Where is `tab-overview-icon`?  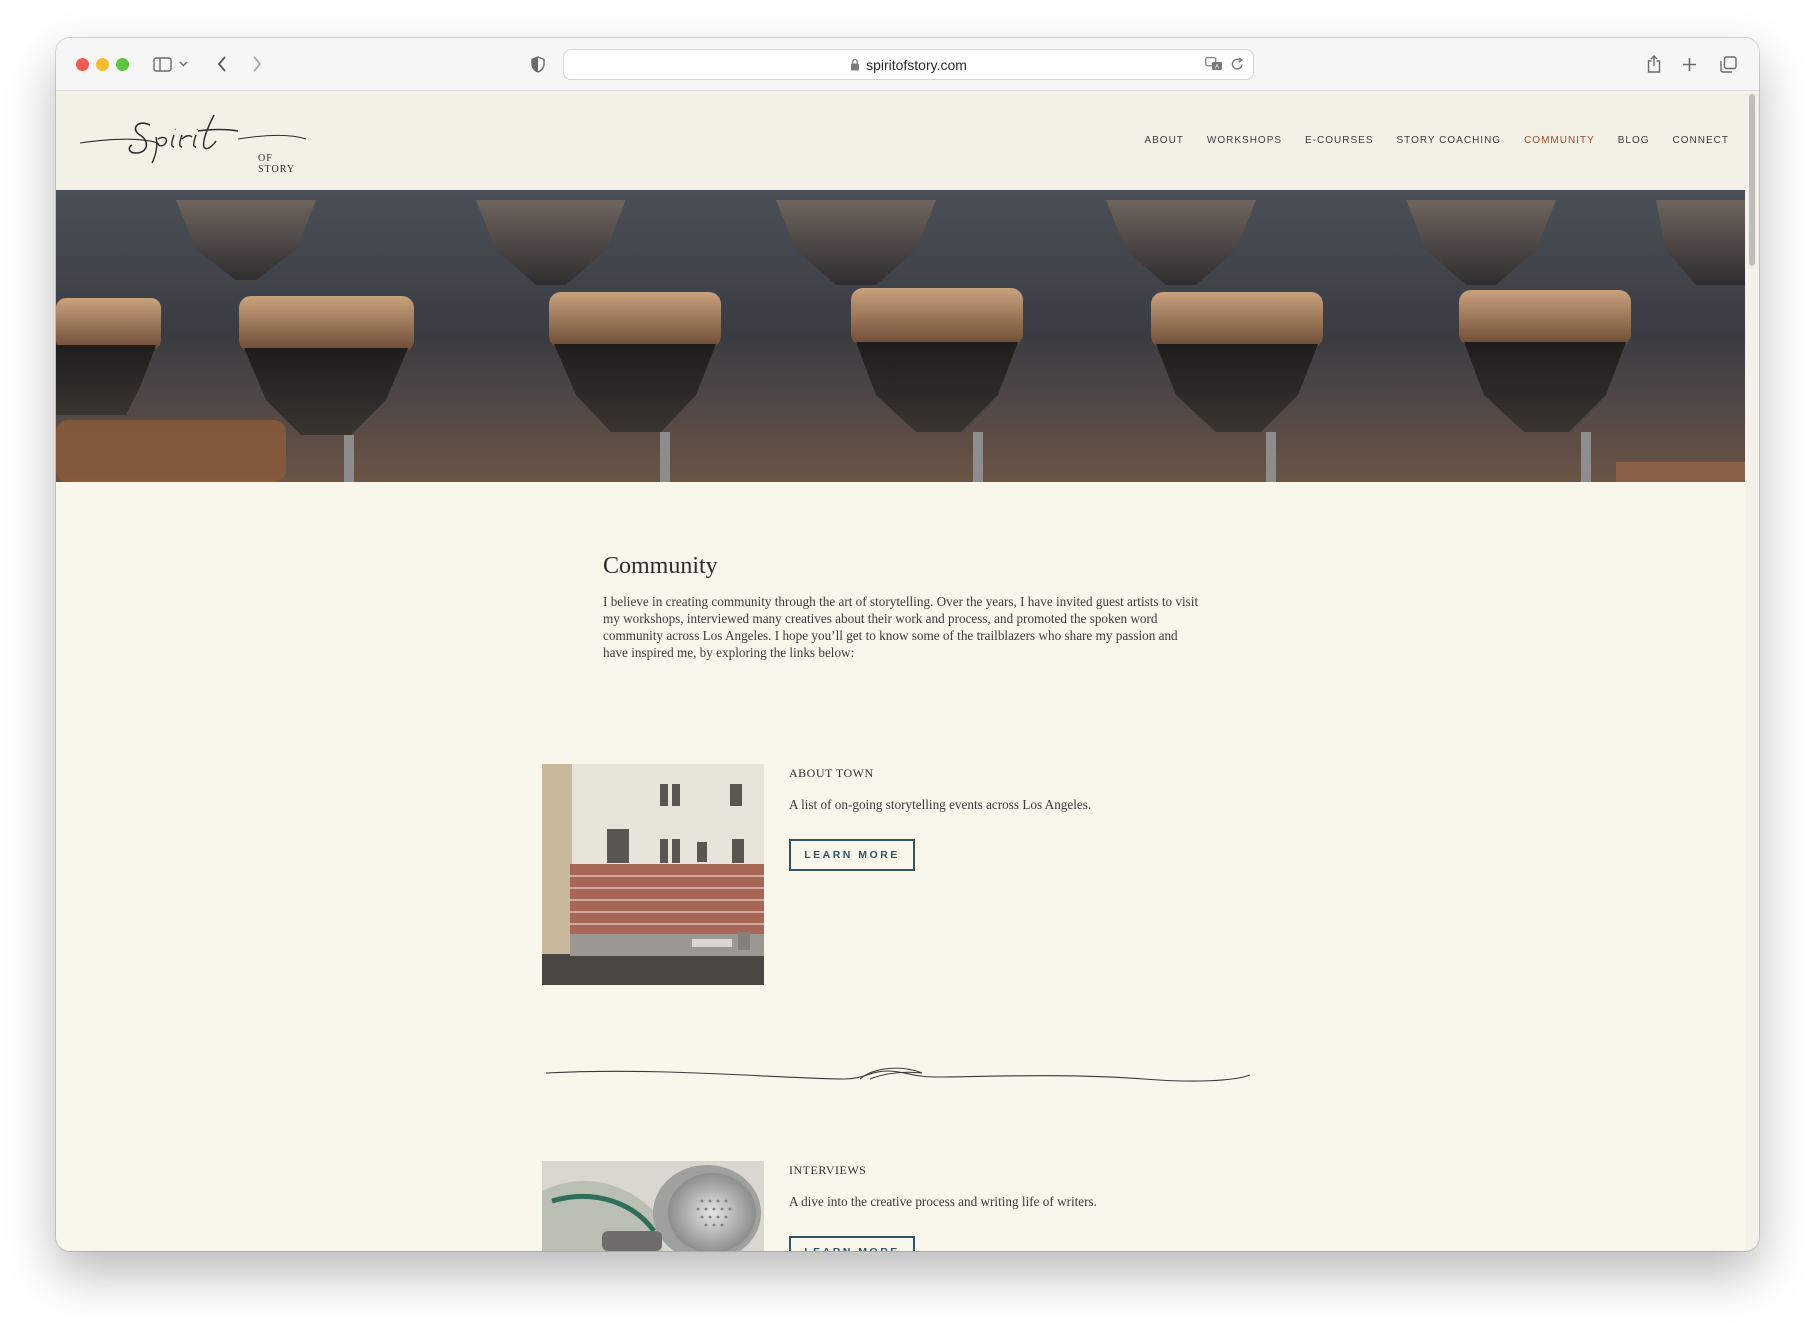
tab-overview-icon is located at coordinates (1728, 64).